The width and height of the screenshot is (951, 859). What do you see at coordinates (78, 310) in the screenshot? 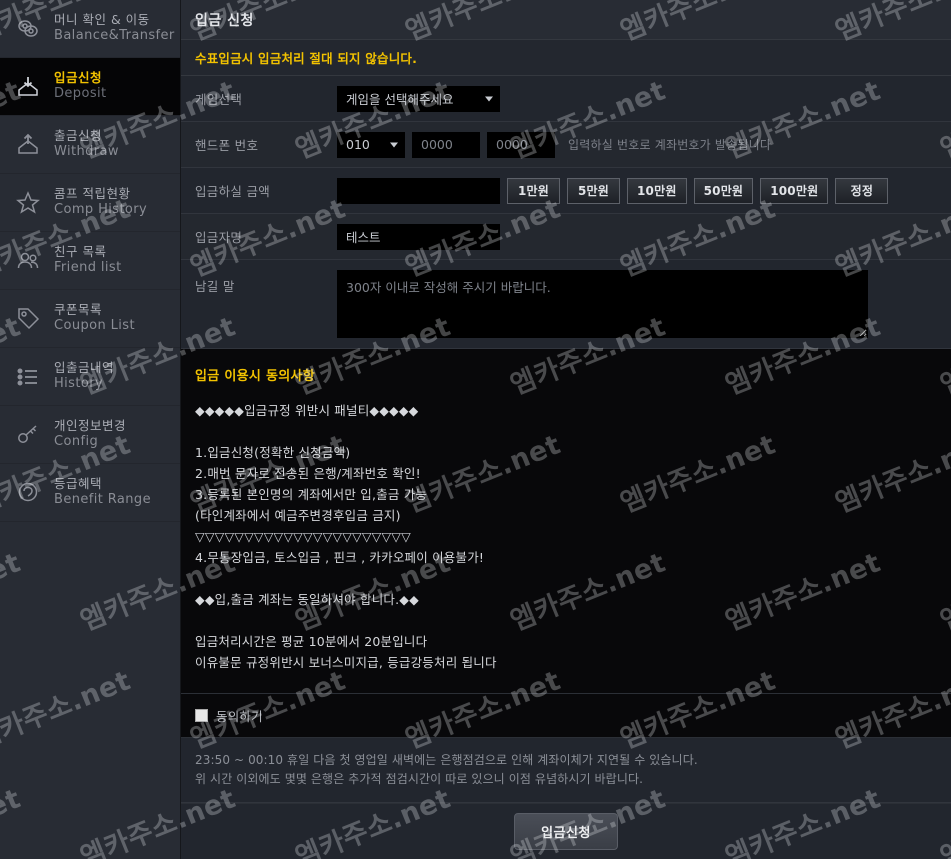
I see `sidebar-item-label-ko: 쿠폰목록` at bounding box center [78, 310].